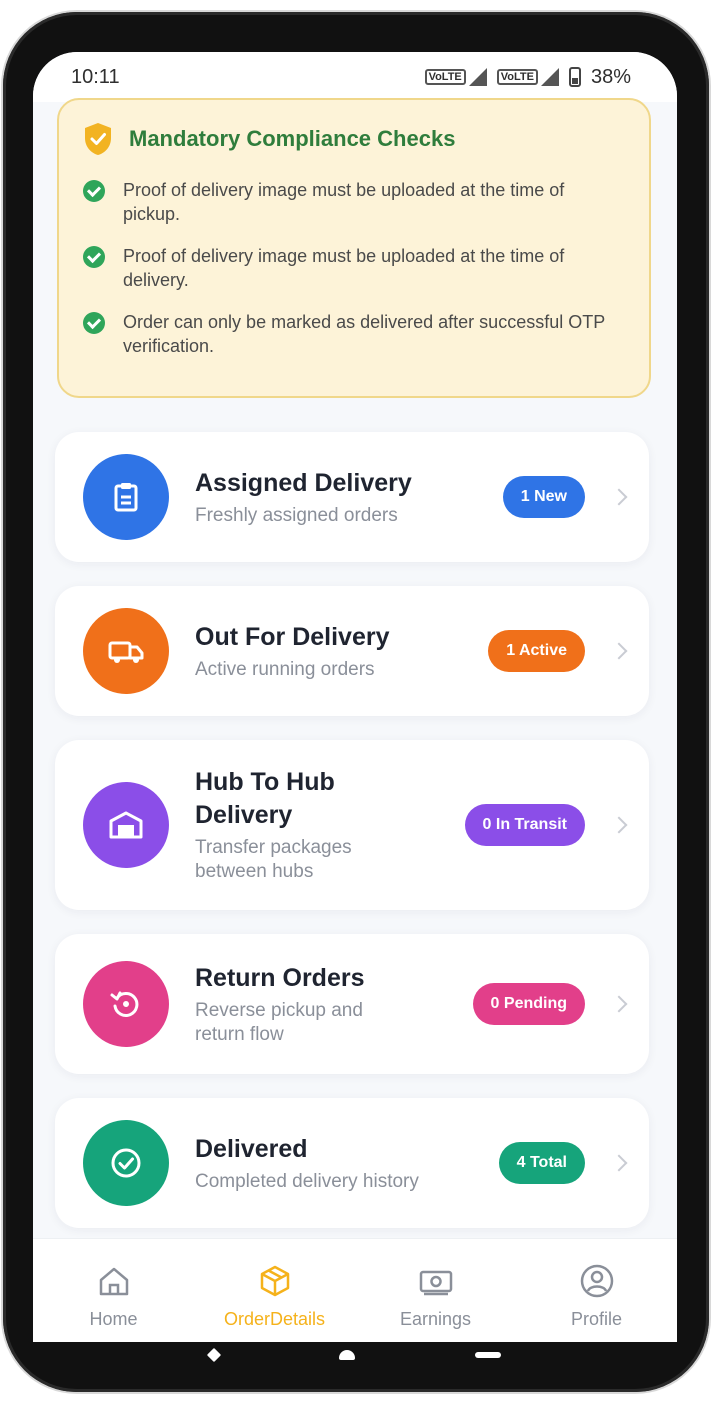 Image resolution: width=720 pixels, height=1402 pixels. I want to click on bottom-nav: Home OrderDetails Earnings Profile, so click(355, 1290).